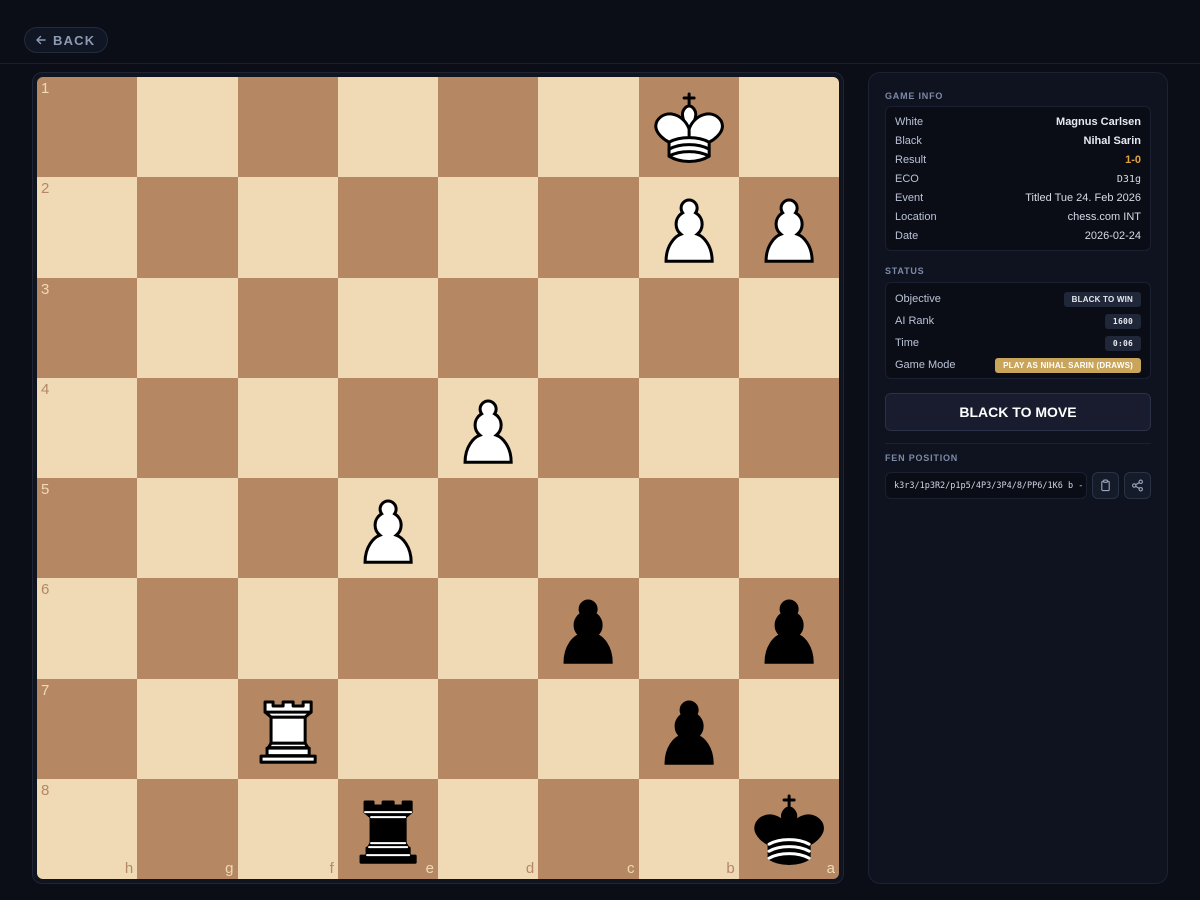 The height and width of the screenshot is (900, 1200). What do you see at coordinates (588, 227) in the screenshot?
I see `square-c2` at bounding box center [588, 227].